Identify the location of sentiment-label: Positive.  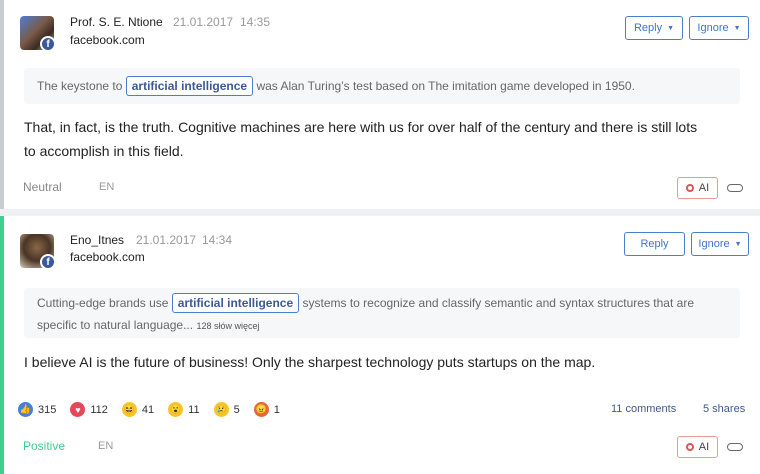
(44, 446).